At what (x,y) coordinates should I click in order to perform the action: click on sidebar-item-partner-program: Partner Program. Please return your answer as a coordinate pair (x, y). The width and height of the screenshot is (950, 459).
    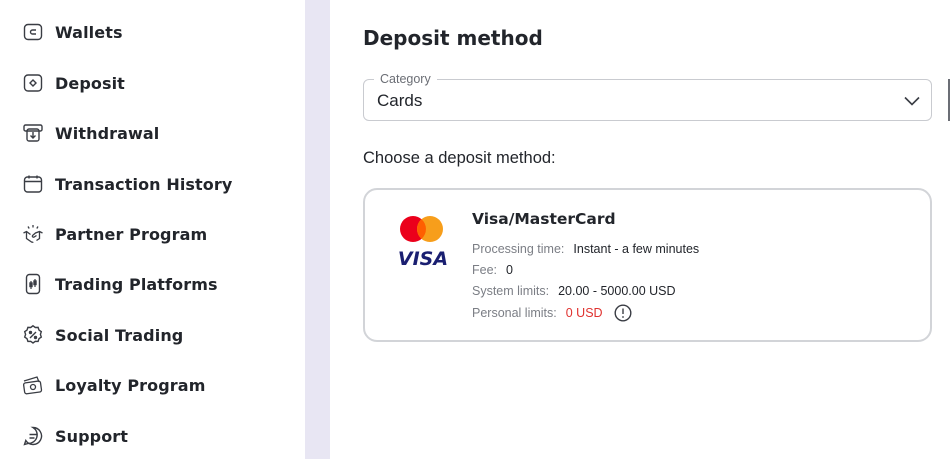
    Looking at the image, I should click on (114, 234).